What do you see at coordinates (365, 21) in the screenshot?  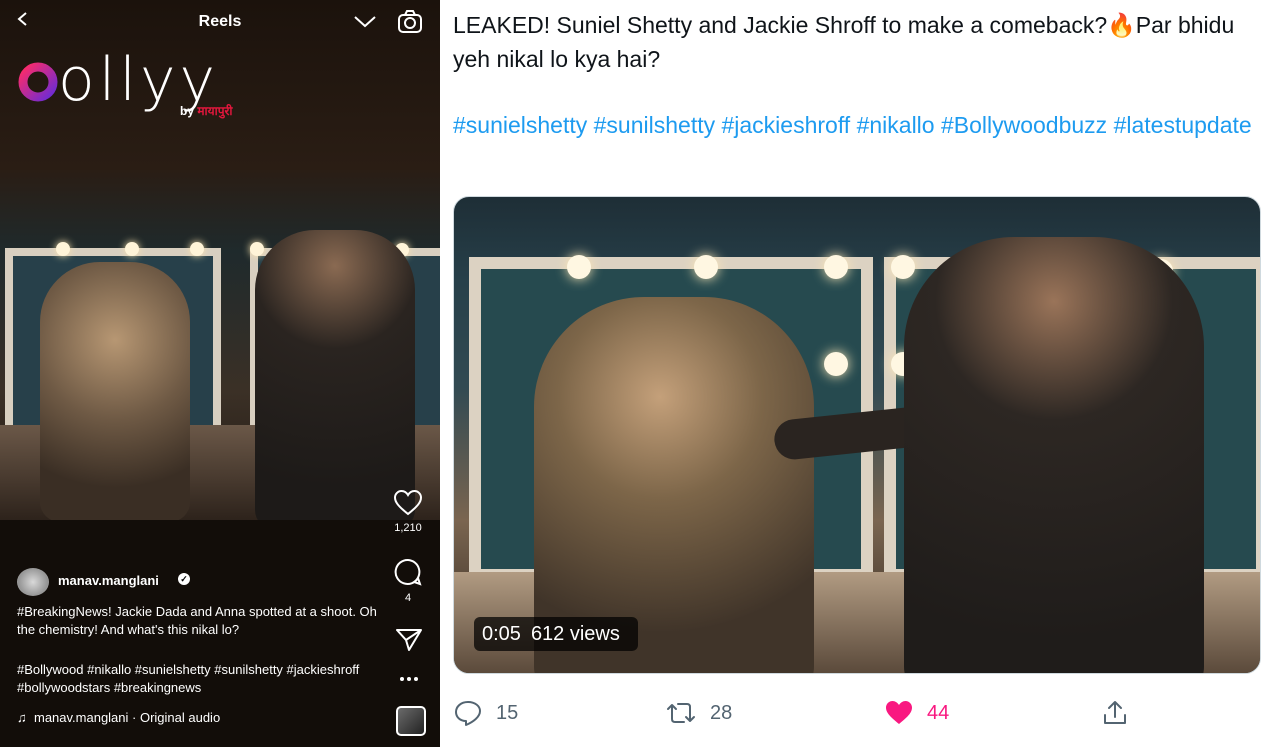 I see `chevron-down-icon` at bounding box center [365, 21].